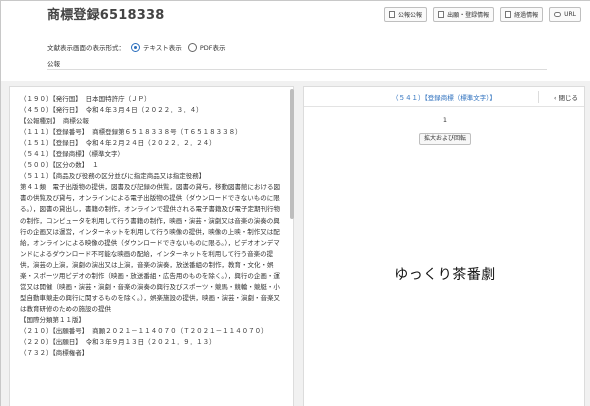  I want to click on scrollbar-thumb, so click(292, 154).